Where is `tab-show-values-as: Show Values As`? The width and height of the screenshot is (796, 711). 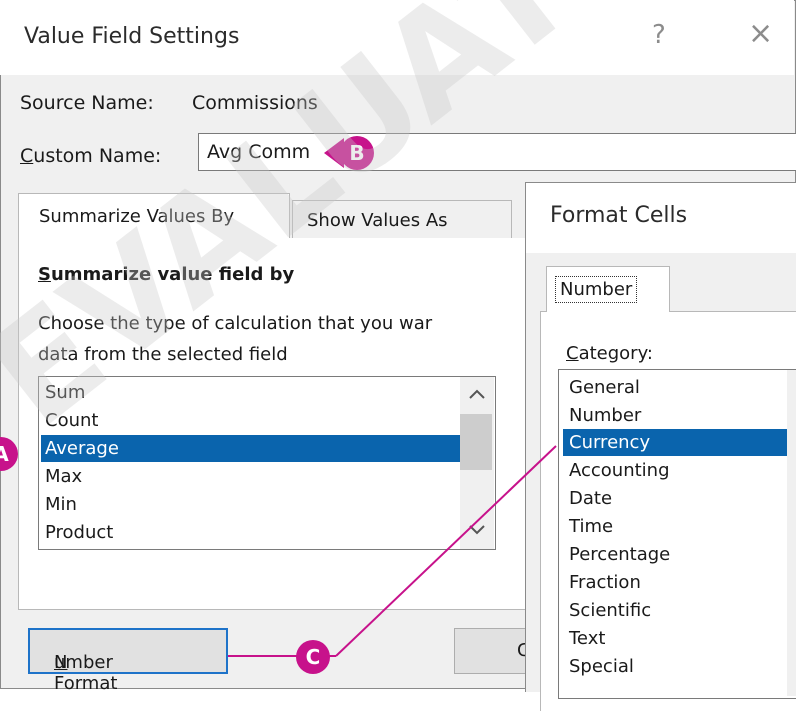
tab-show-values-as: Show Values As is located at coordinates (402, 219).